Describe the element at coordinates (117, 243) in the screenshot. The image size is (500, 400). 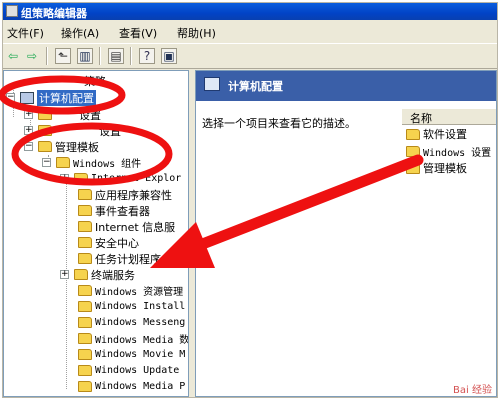
I see `tree-item-label: 安全中心` at that location.